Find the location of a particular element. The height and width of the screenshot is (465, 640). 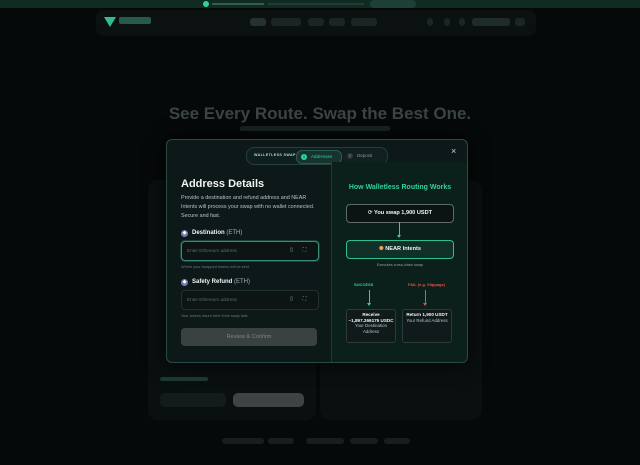

fail-label: FAIL (e.g. Slippage) is located at coordinates (427, 284).